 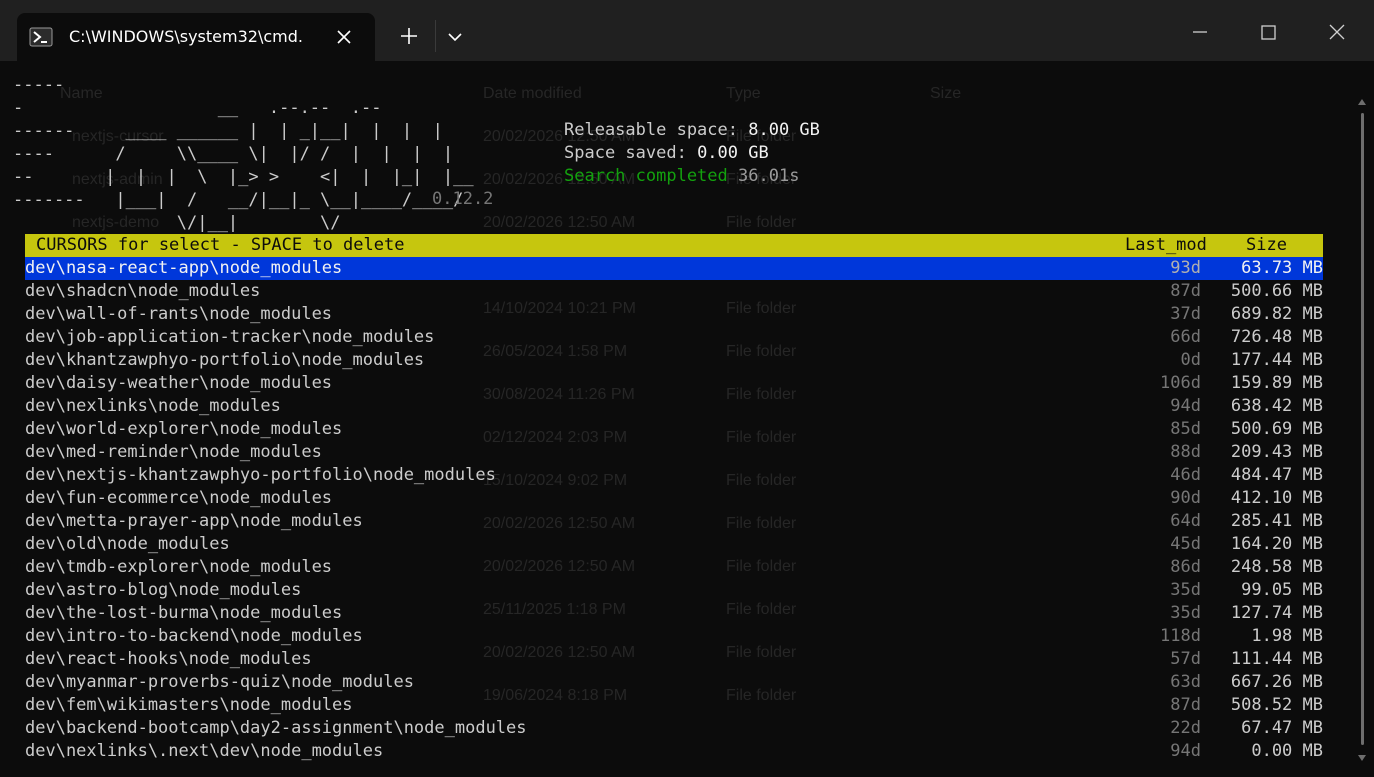 I want to click on logo-line: -- | | | \ |_> > <| | |_| |__, so click(x=243, y=177).